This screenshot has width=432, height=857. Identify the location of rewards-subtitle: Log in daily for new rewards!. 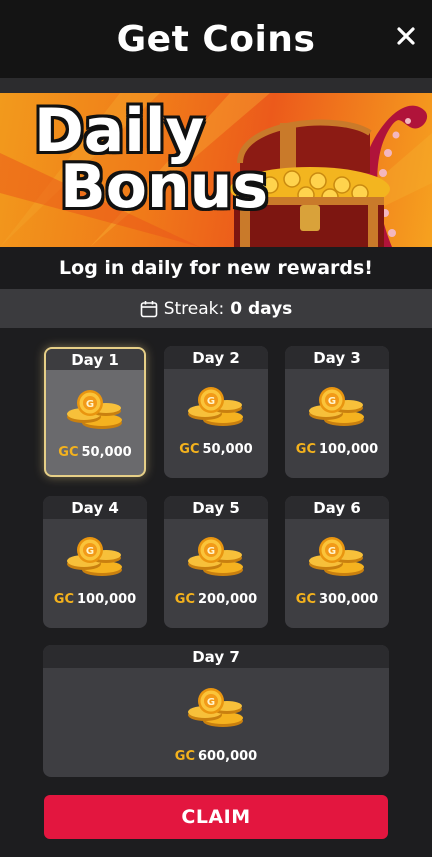
(216, 268).